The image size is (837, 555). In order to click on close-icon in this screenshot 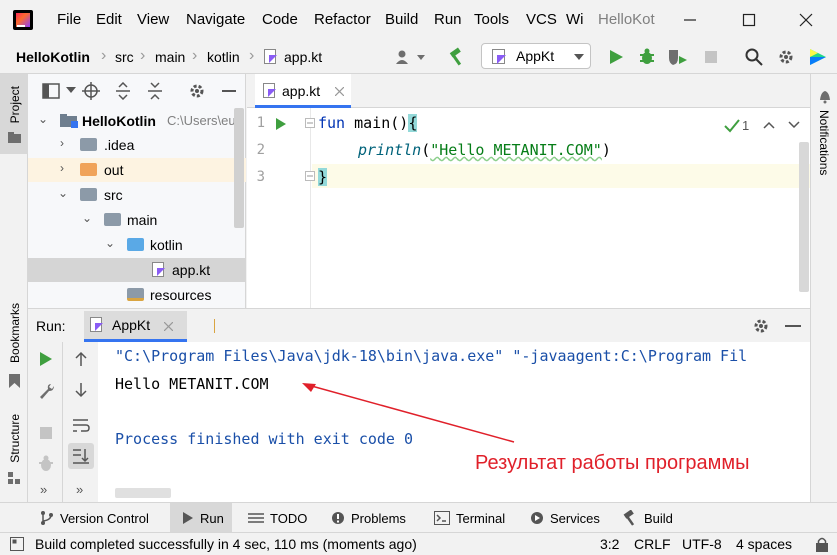, I will do `click(806, 20)`.